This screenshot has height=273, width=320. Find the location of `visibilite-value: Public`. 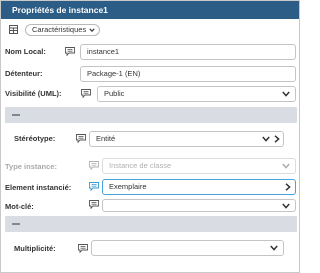

visibilite-value: Public is located at coordinates (114, 93).